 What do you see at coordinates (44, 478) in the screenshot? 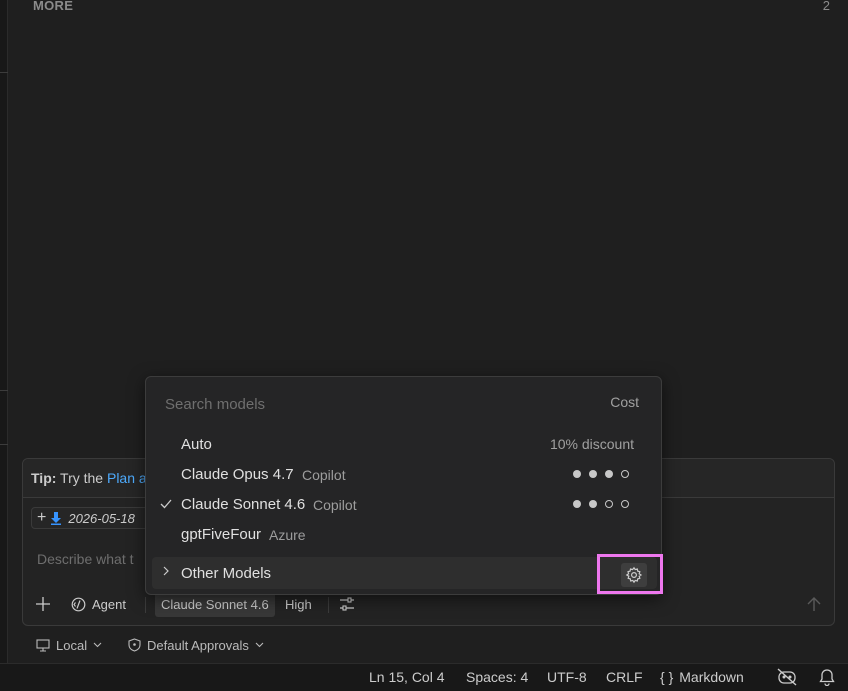
I see `tip-label: Tip:` at bounding box center [44, 478].